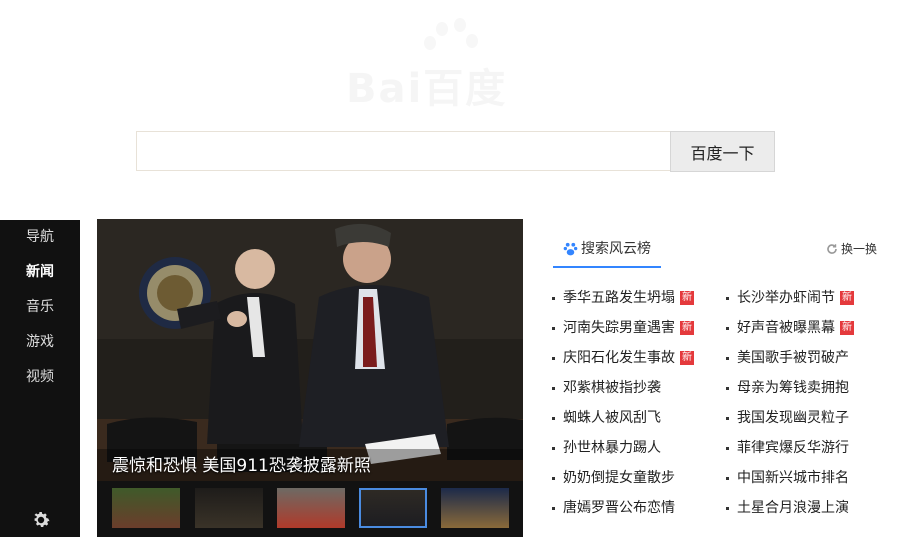  I want to click on search-button: 百度一下, so click(722, 151).